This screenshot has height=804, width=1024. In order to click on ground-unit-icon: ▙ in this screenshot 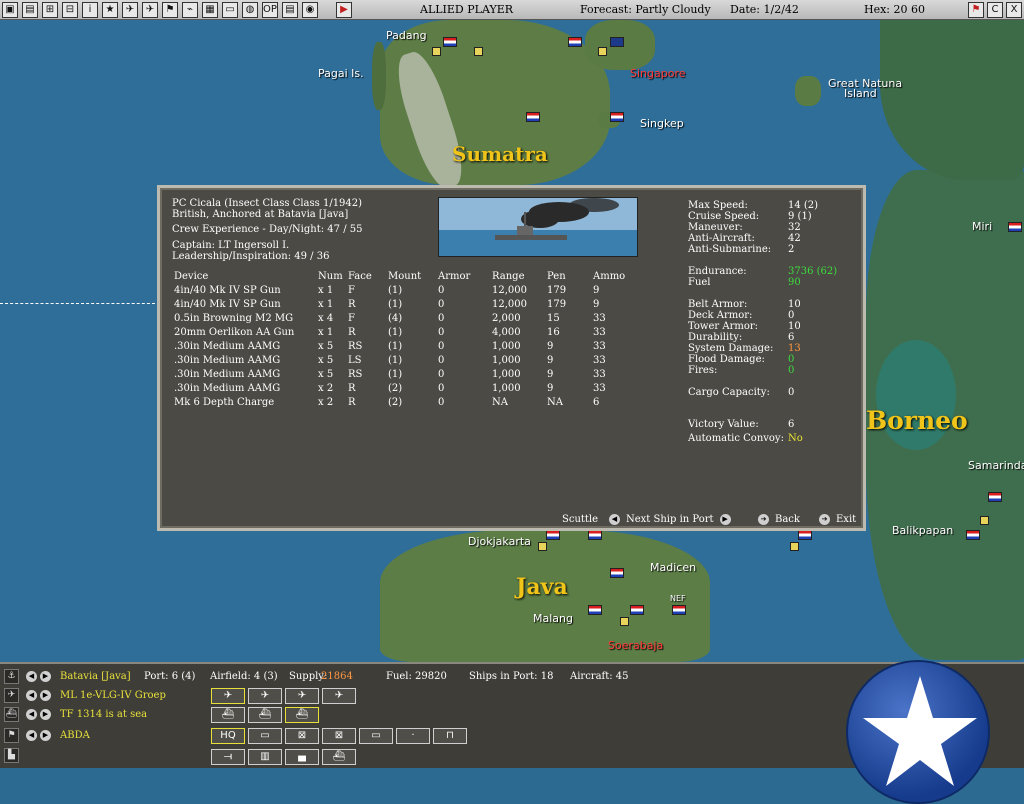, I will do `click(11, 755)`.